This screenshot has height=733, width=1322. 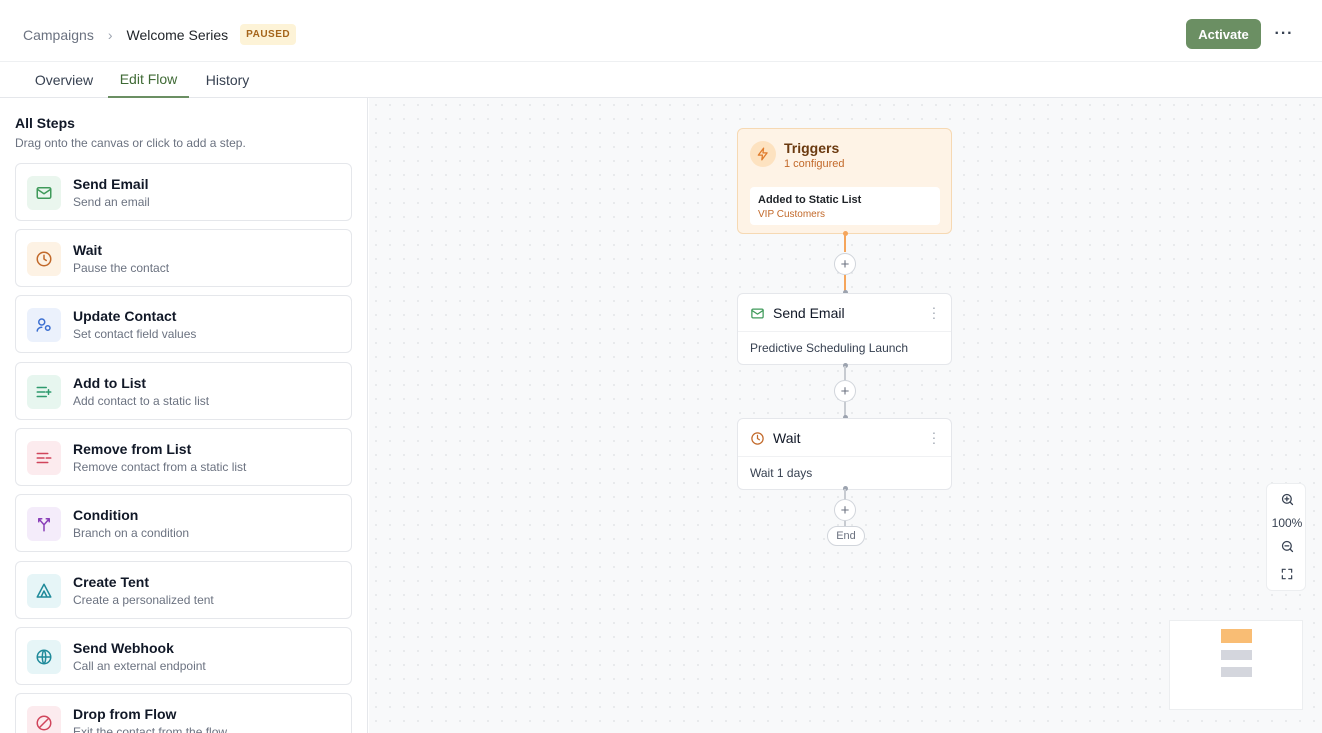 What do you see at coordinates (1287, 574) in the screenshot?
I see `fit-view-icon` at bounding box center [1287, 574].